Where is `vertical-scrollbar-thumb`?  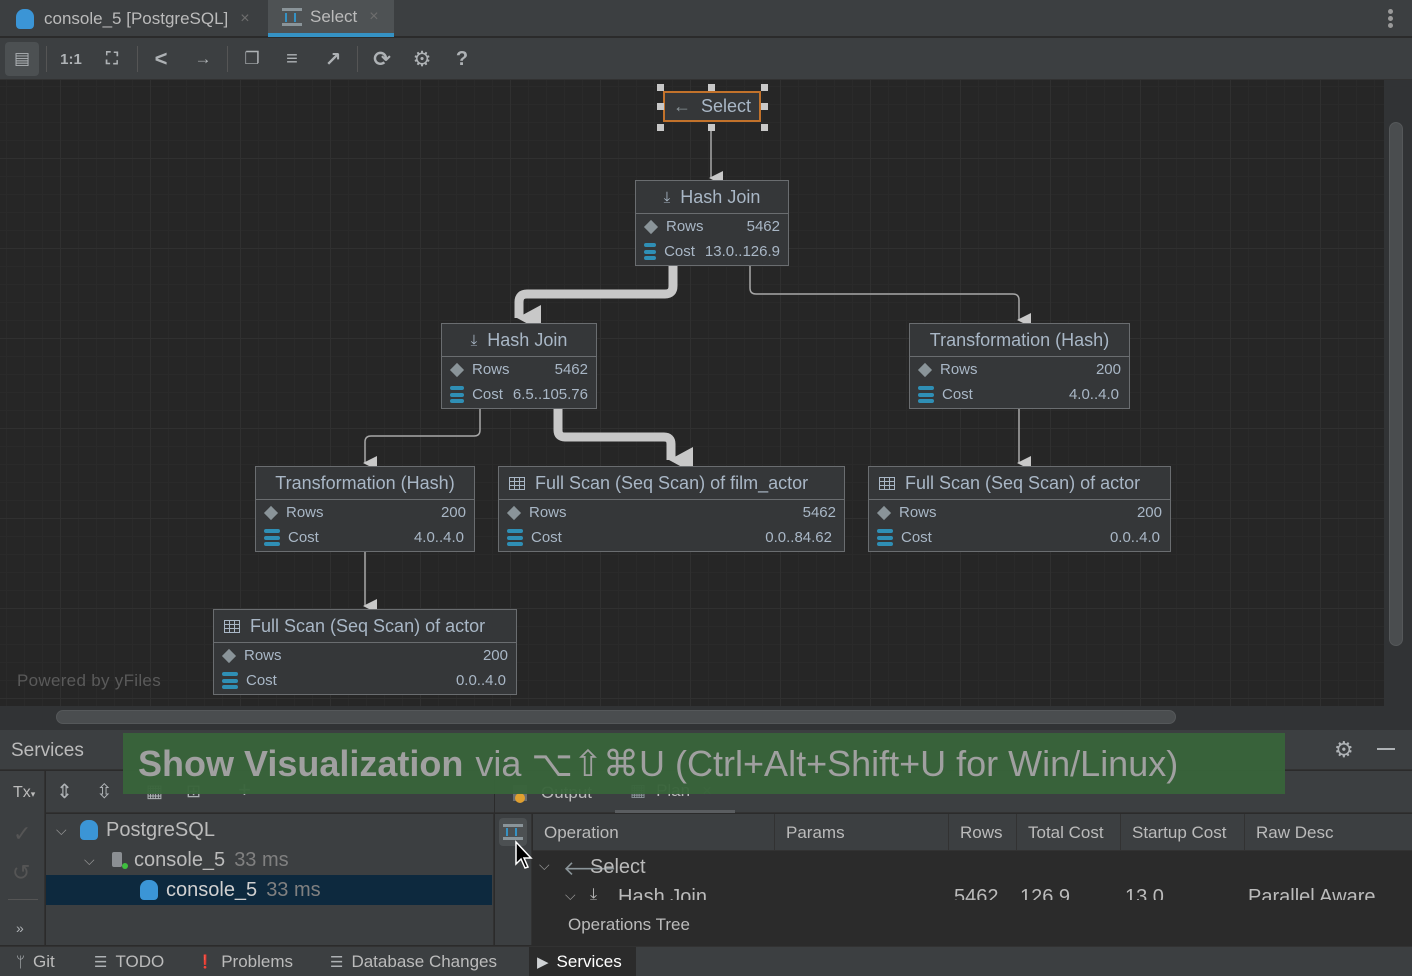 vertical-scrollbar-thumb is located at coordinates (1396, 384).